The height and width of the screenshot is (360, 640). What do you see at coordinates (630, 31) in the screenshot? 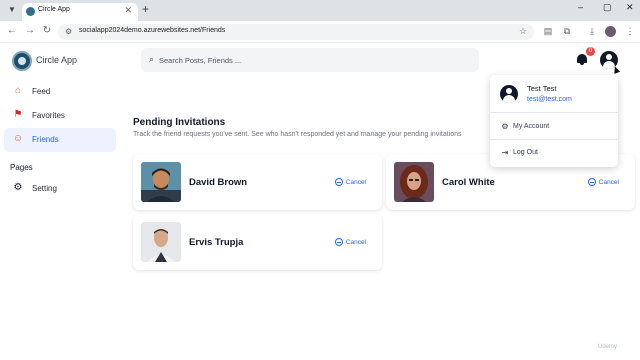
I see `menu-icon: ⋮` at bounding box center [630, 31].